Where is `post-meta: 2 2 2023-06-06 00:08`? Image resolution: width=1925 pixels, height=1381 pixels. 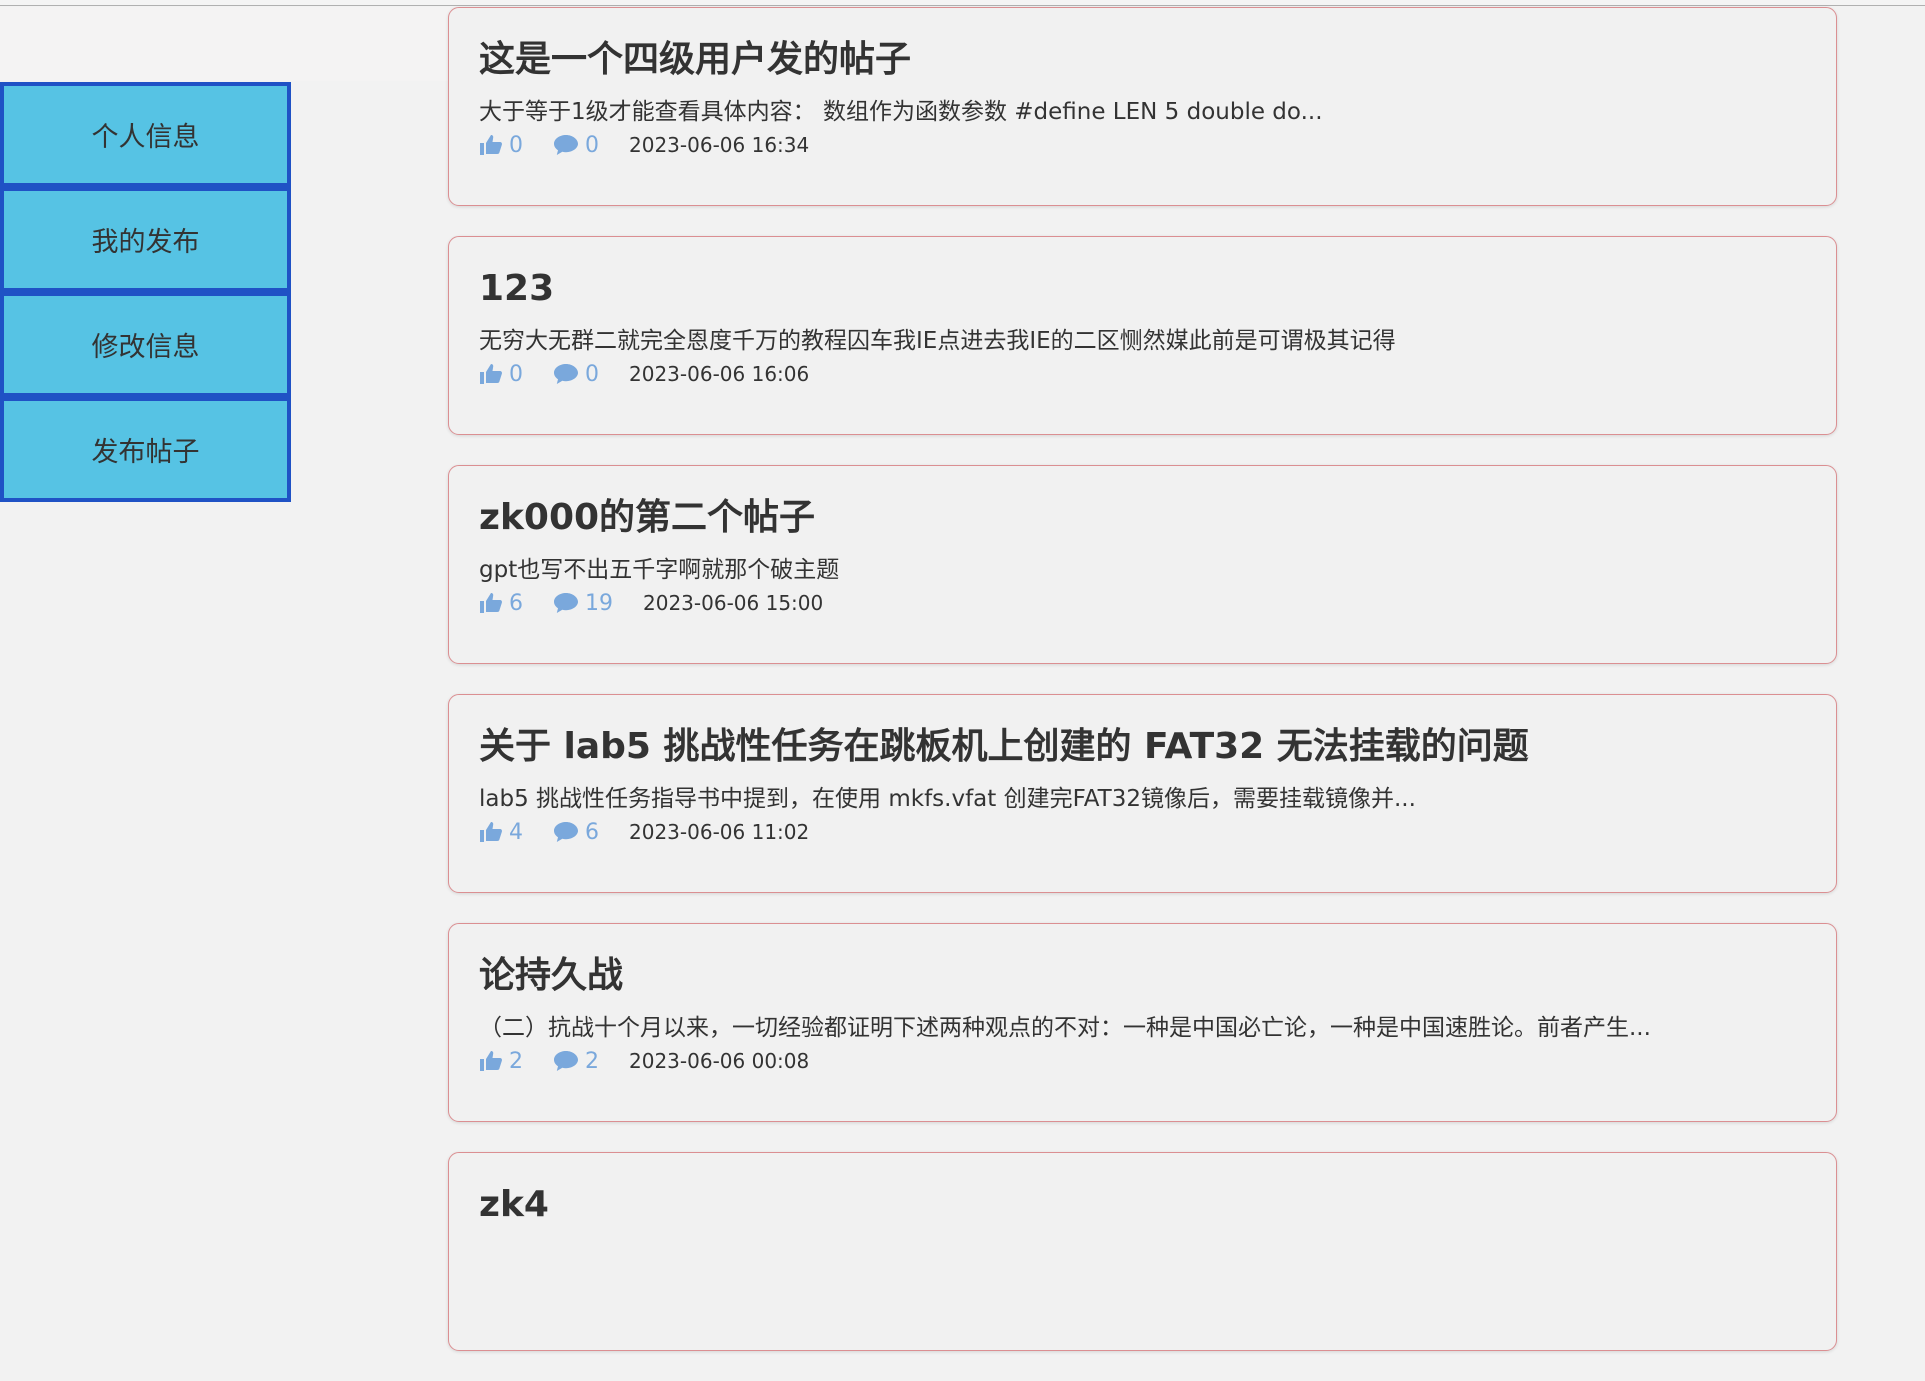
post-meta: 2 2 2023-06-06 00:08 is located at coordinates (1142, 1061).